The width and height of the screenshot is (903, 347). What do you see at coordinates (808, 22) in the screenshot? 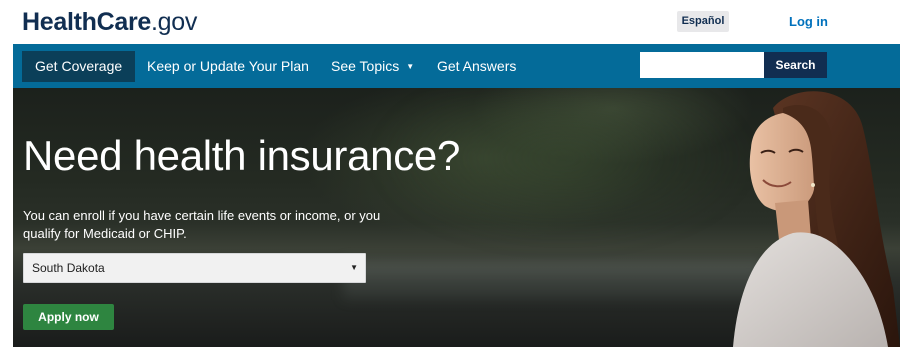
I see `login-link: Log in` at bounding box center [808, 22].